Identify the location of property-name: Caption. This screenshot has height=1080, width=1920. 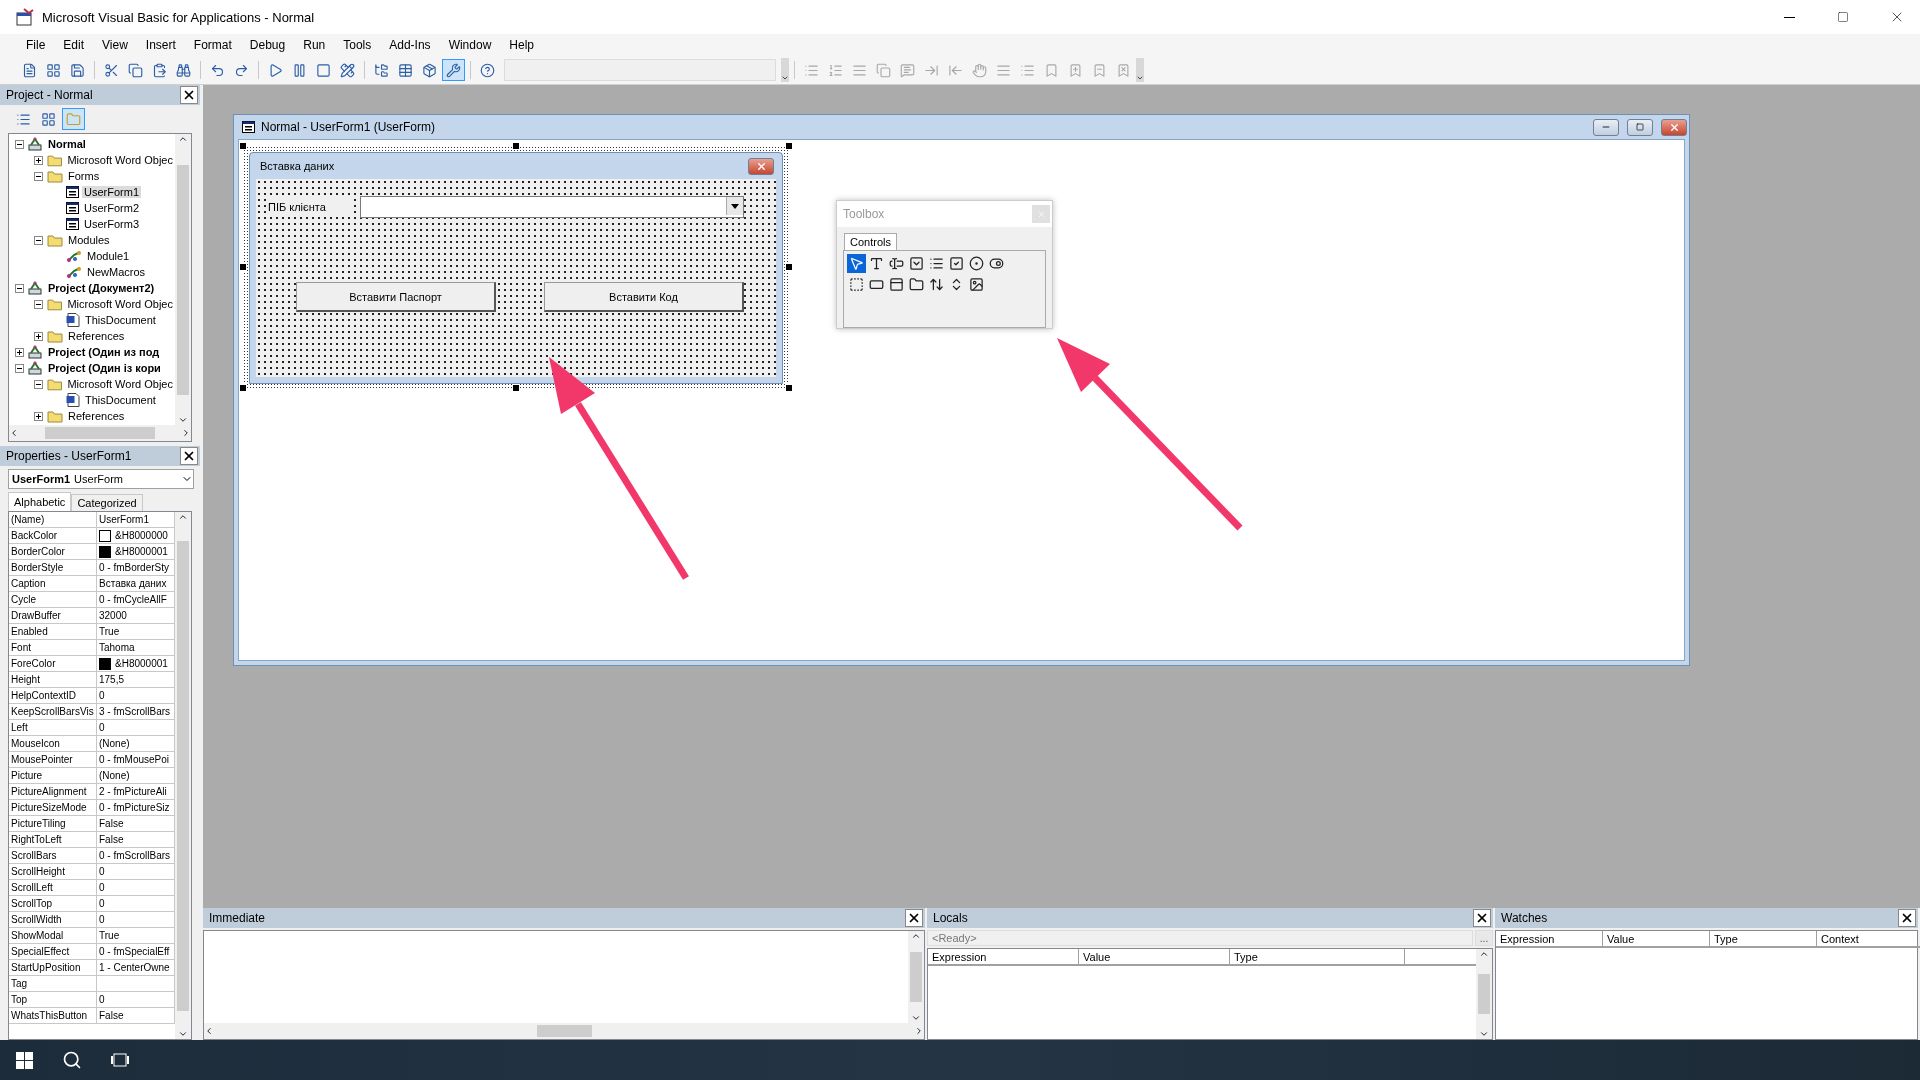
(53, 584).